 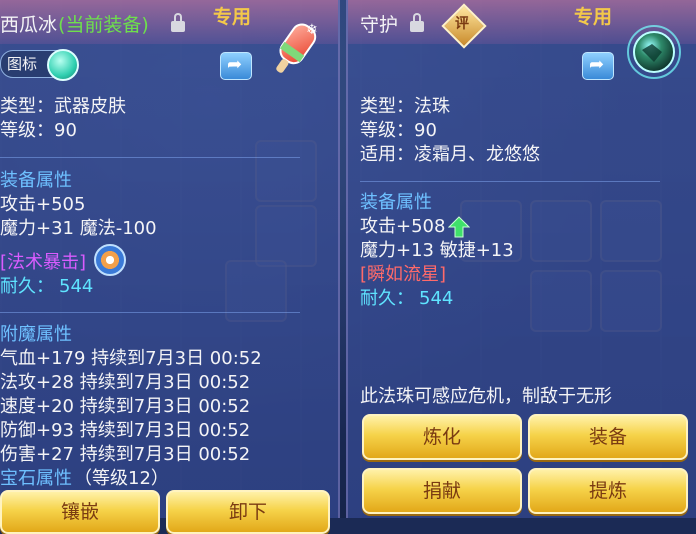 I want to click on magic-stat: 魔力+31 魔法-100, so click(x=78, y=228).